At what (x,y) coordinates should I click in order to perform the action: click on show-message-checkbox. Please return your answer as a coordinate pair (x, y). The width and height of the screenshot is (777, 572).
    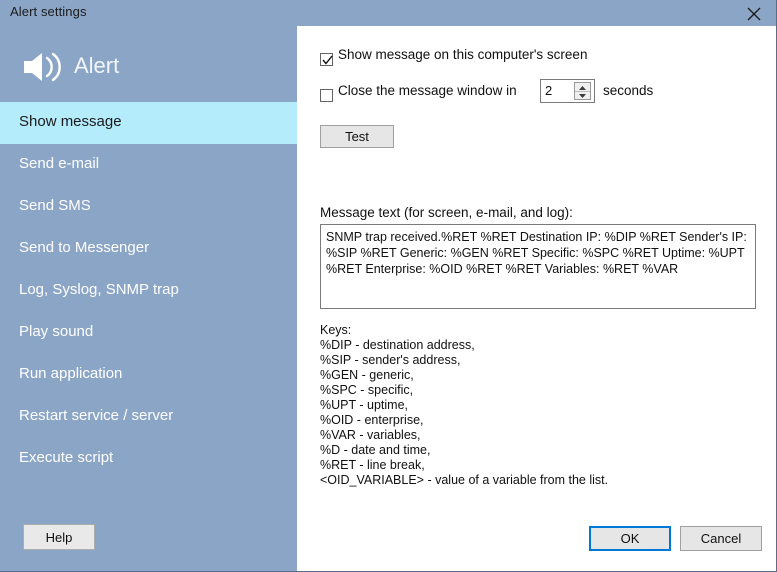
    Looking at the image, I should click on (326, 59).